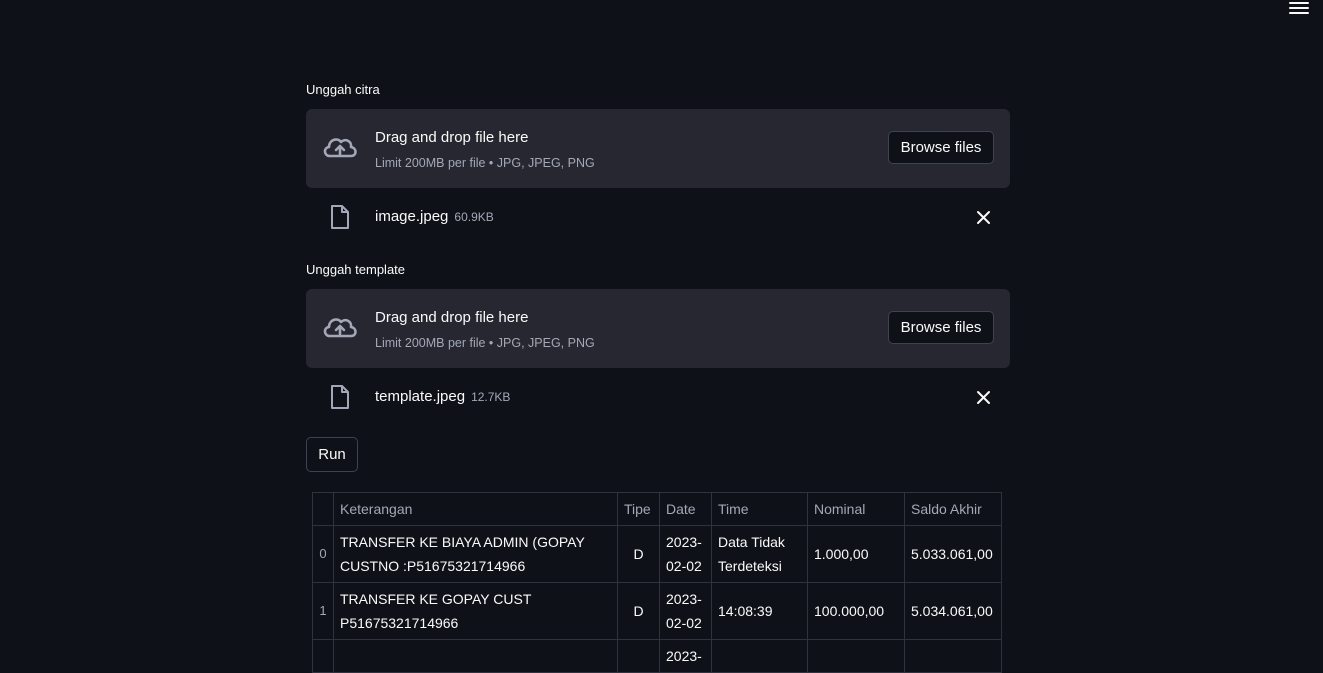 This screenshot has height=673, width=1323. What do you see at coordinates (323, 554) in the screenshot?
I see `row-index: 0` at bounding box center [323, 554].